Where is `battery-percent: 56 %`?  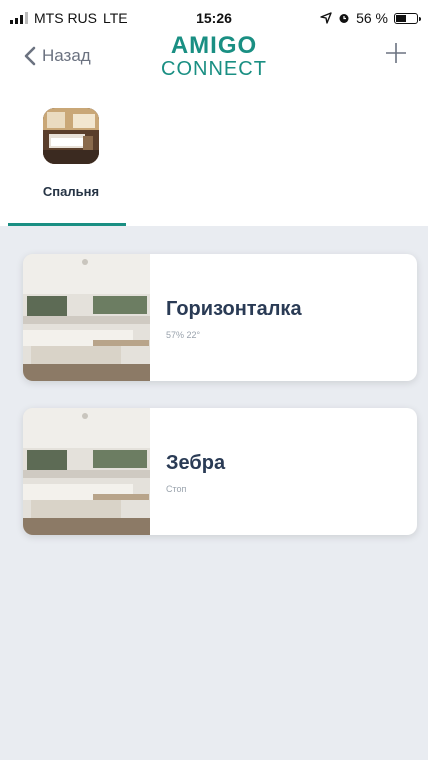 battery-percent: 56 % is located at coordinates (372, 18).